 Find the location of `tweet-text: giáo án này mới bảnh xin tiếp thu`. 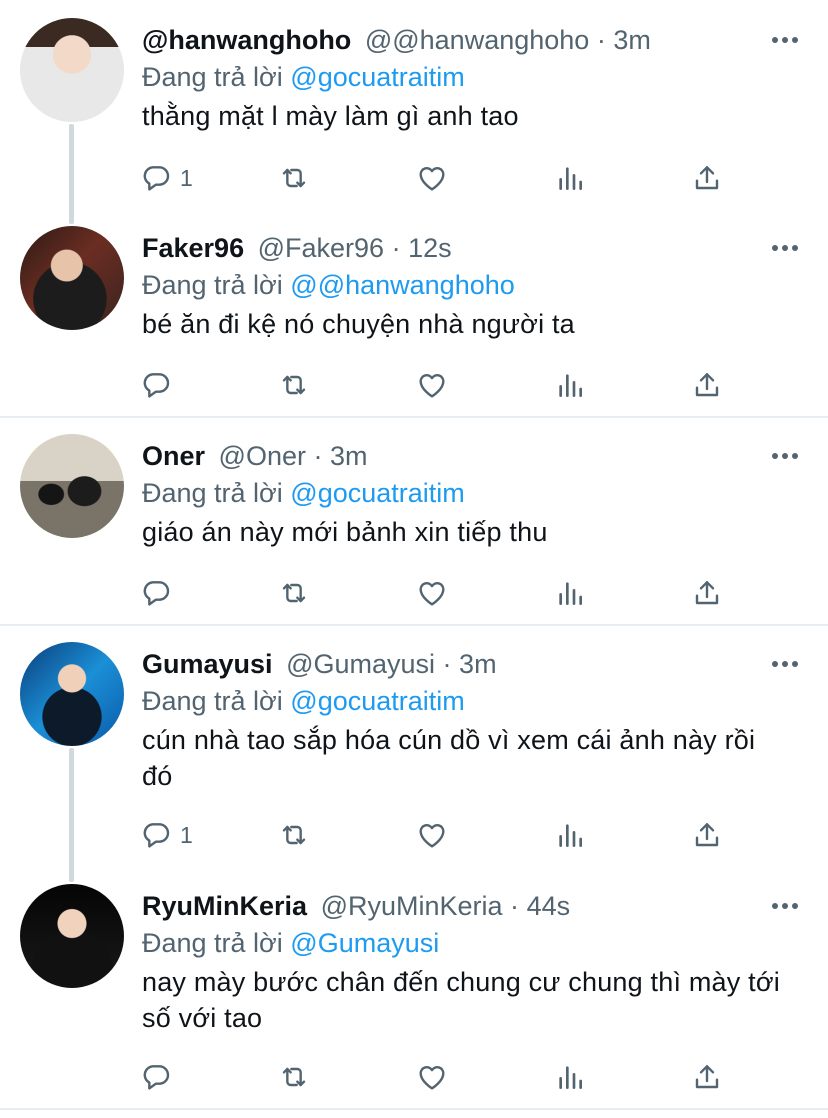

tweet-text: giáo án này mới bảnh xin tiếp thu is located at coordinates (345, 532).